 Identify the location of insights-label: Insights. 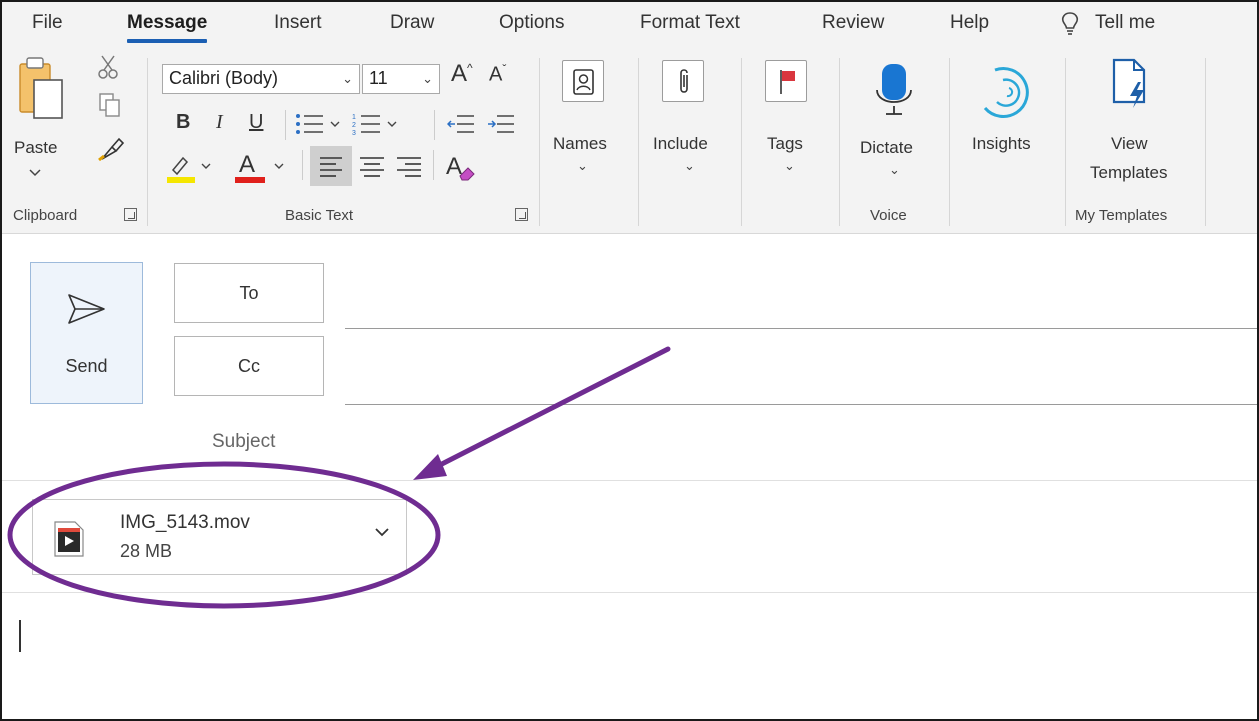
(1001, 144).